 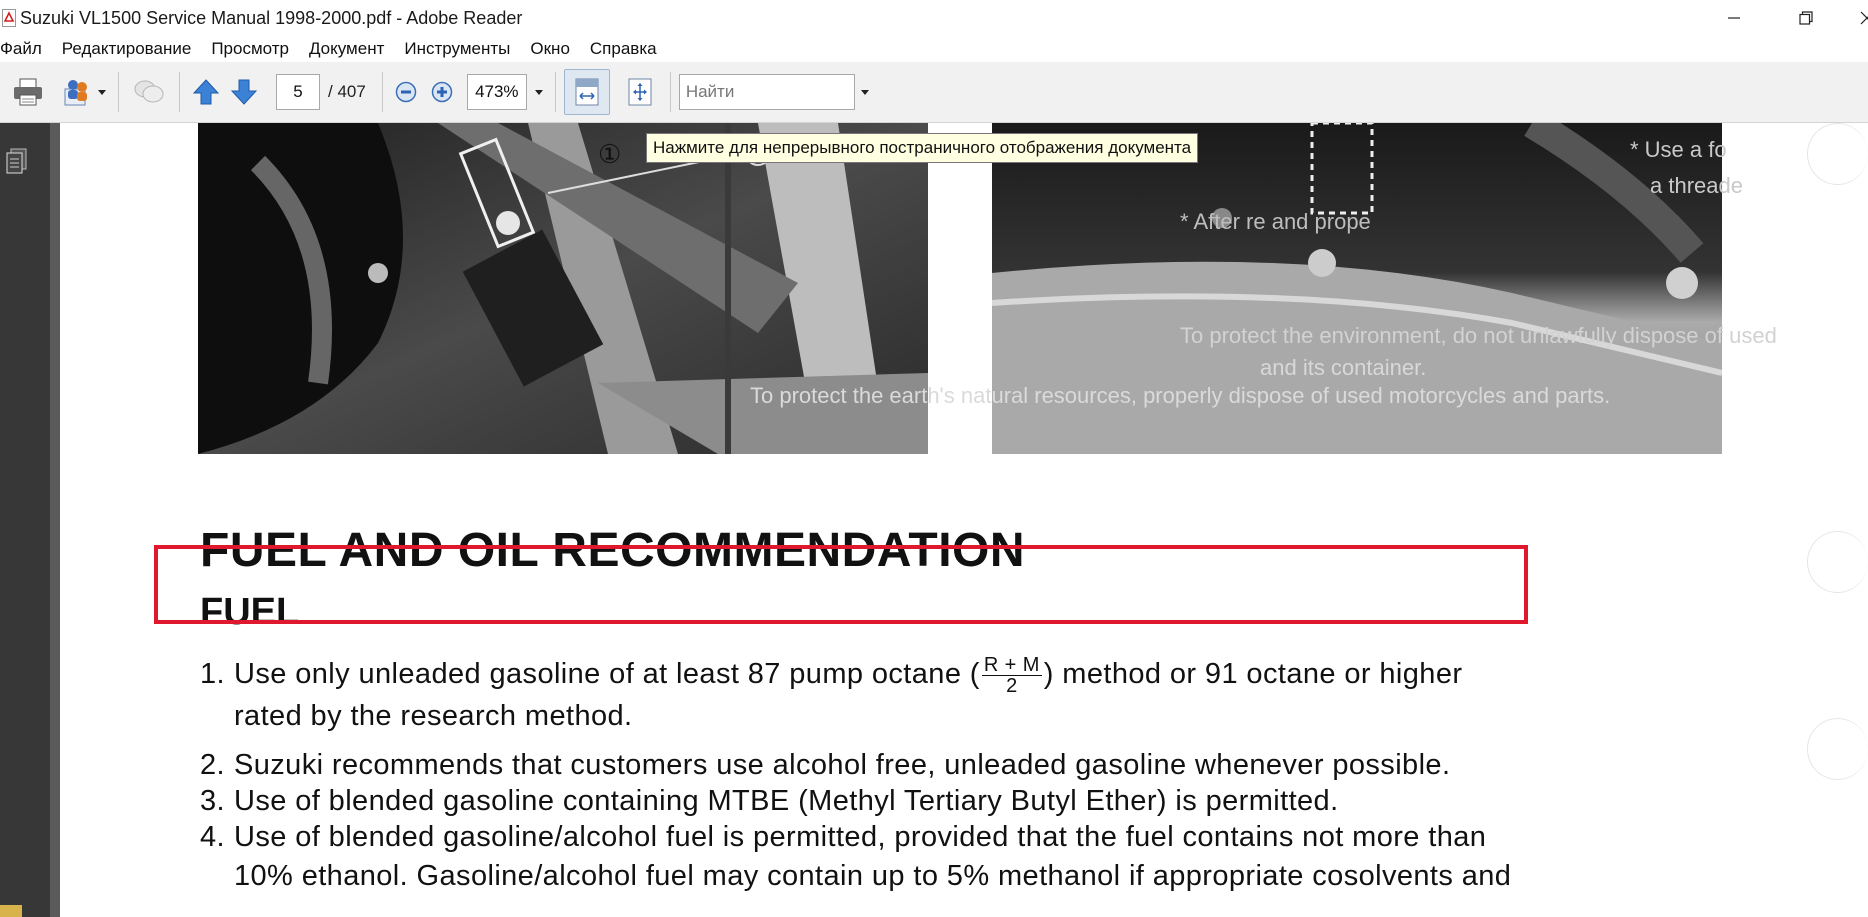 I want to click on comment-bubbles-icon, so click(x=149, y=91).